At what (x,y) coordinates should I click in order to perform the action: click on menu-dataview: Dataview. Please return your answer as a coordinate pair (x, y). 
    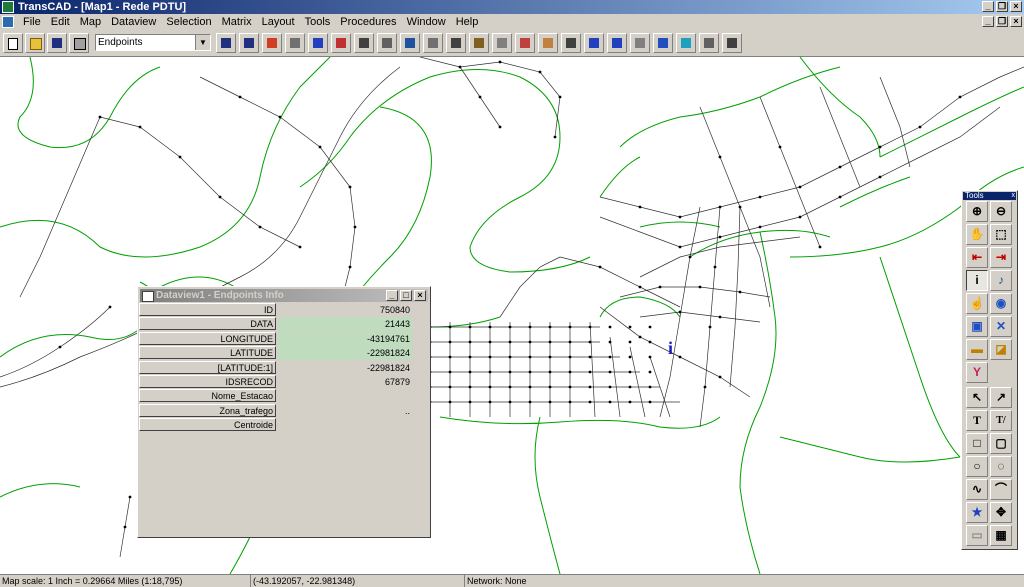
    Looking at the image, I should click on (133, 22).